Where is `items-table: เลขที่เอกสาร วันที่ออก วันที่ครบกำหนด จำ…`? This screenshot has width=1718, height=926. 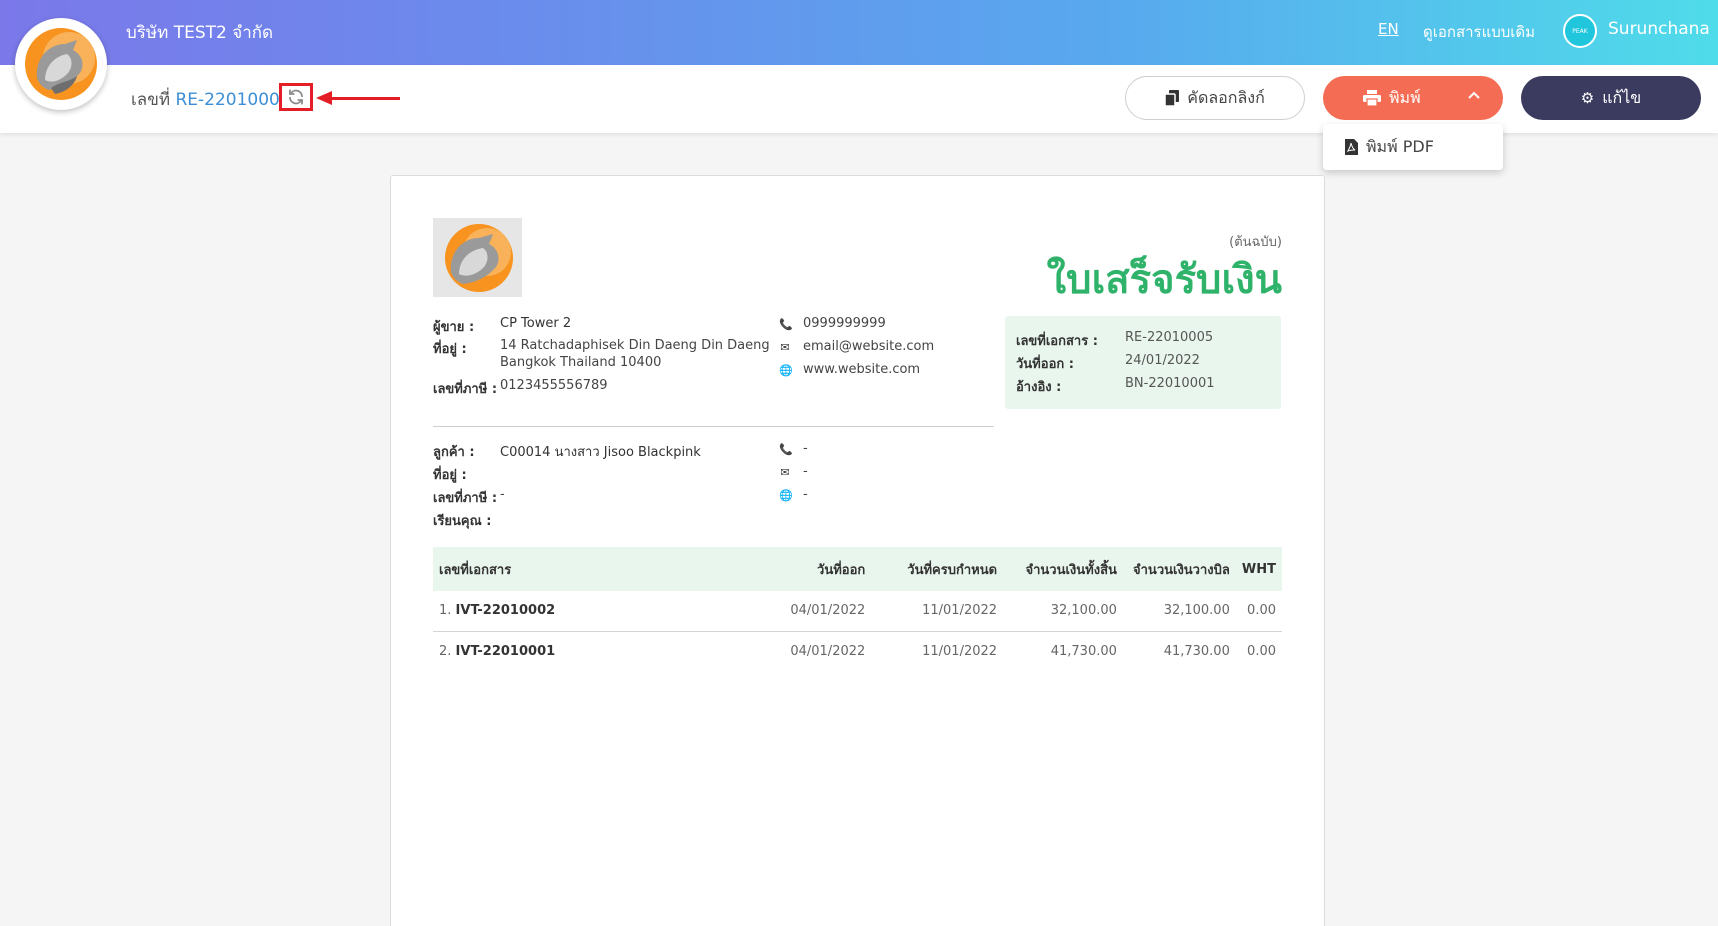
items-table: เลขที่เอกสาร วันที่ออก วันที่ครบกำหนด จำ… is located at coordinates (857, 609).